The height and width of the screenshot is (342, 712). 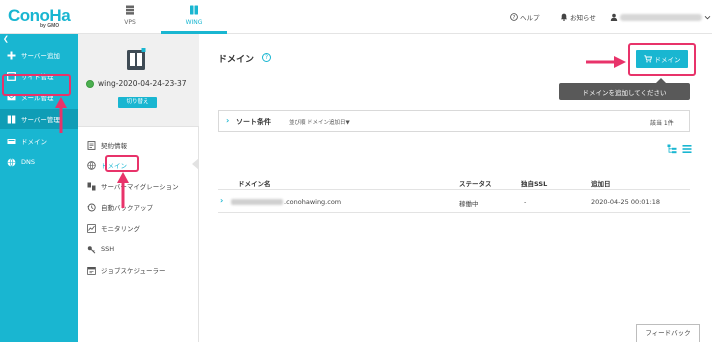 What do you see at coordinates (28, 162) in the screenshot?
I see `nav-item-label: DNS` at bounding box center [28, 162].